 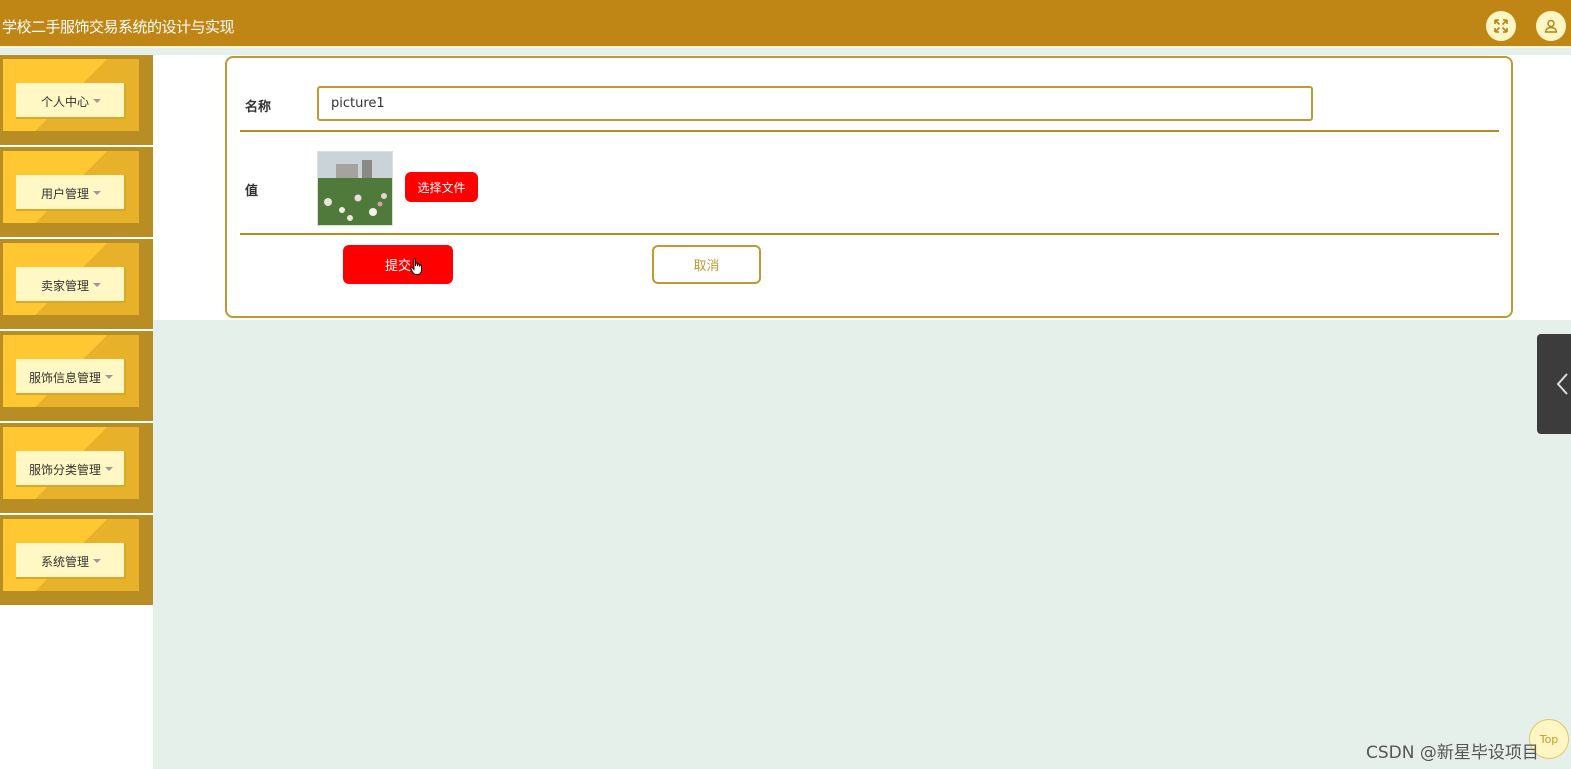 I want to click on photo-thumbnail-icon, so click(x=355, y=188).